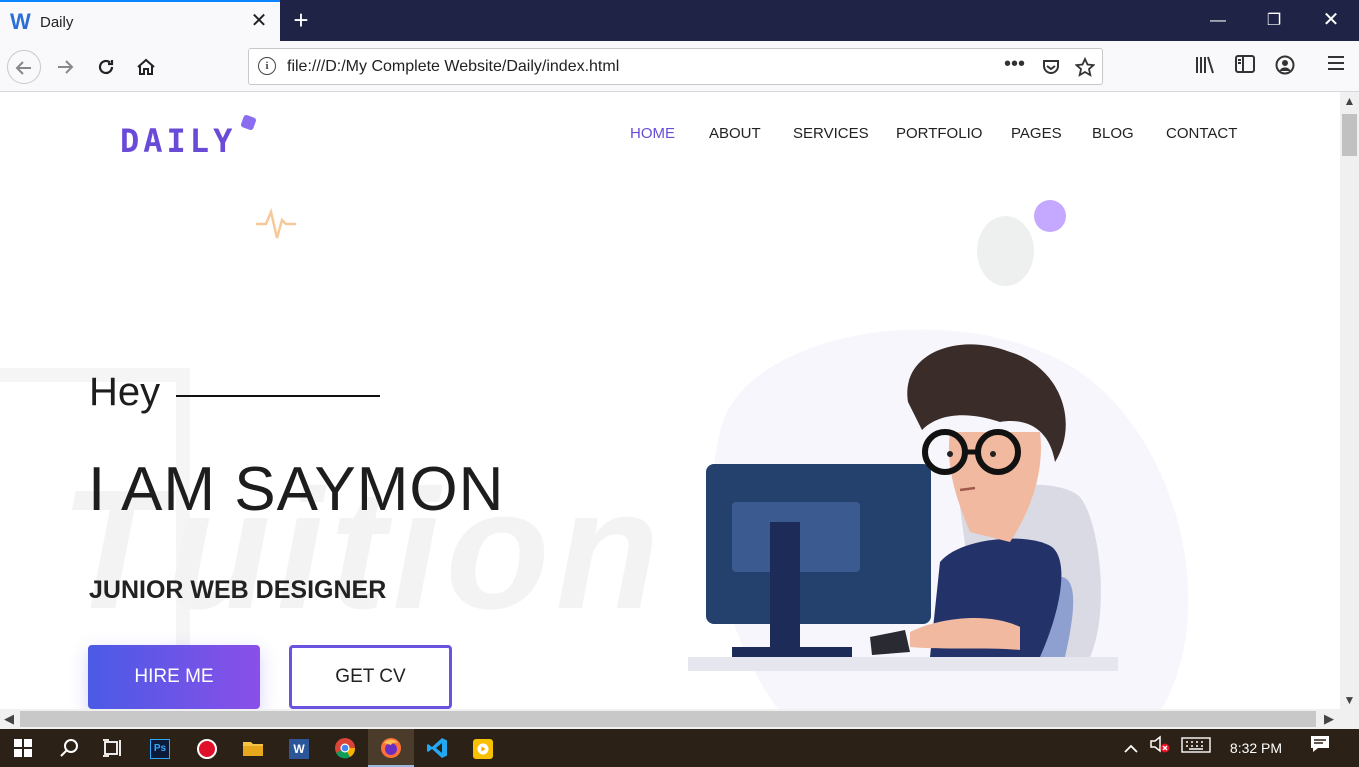 The image size is (1359, 767). I want to click on scrollbar-corner, so click(1349, 719).